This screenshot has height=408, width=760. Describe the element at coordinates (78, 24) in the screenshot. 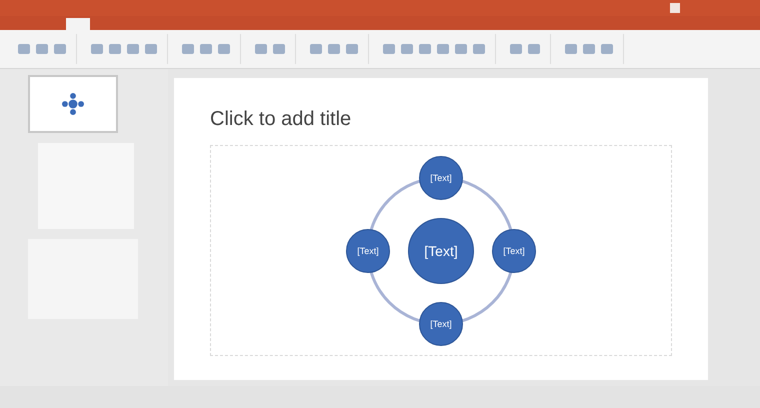

I see `ribbon-tab` at that location.